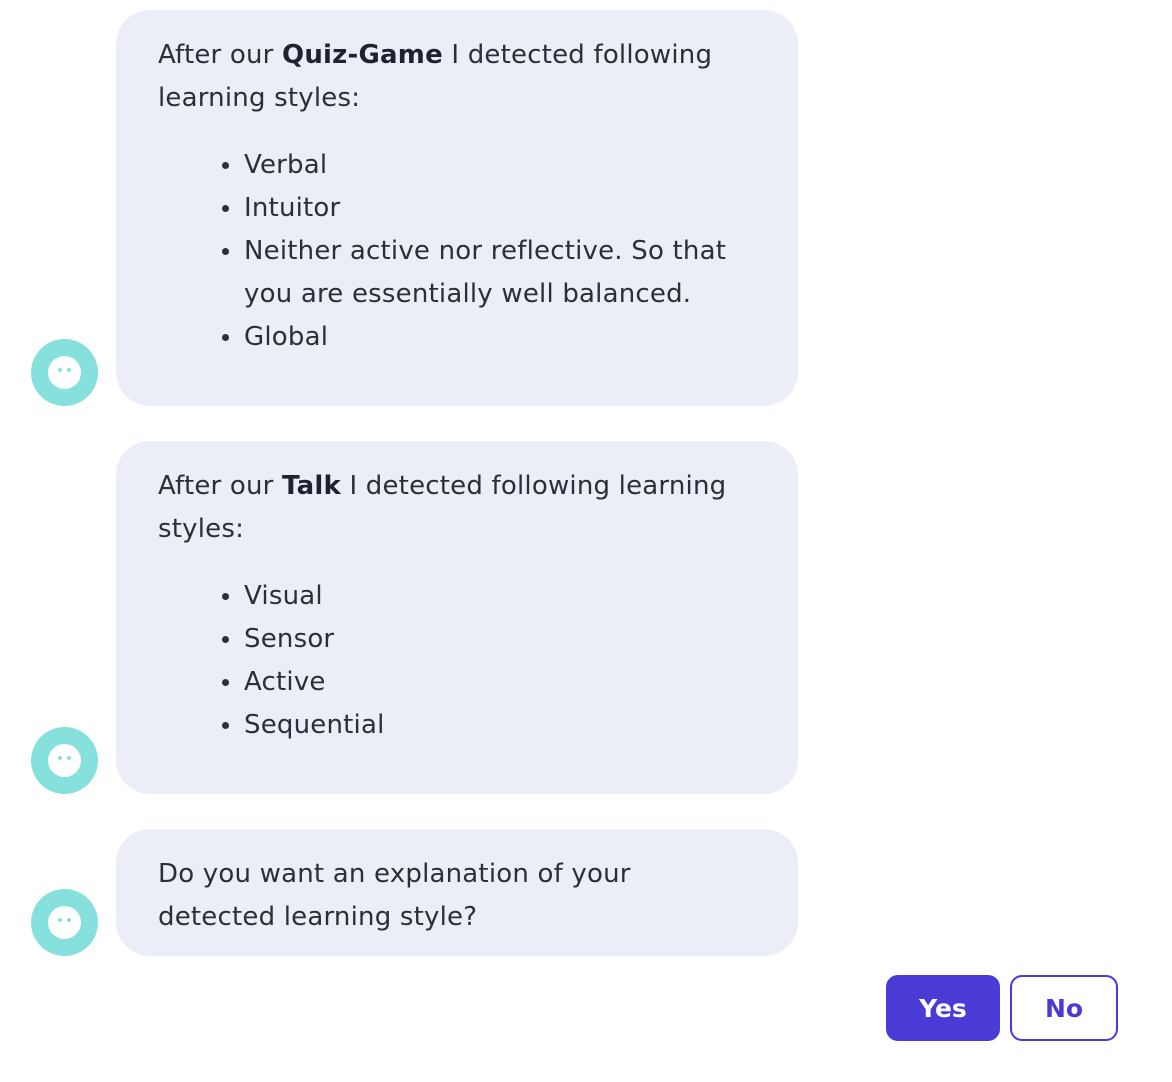  Describe the element at coordinates (943, 1008) in the screenshot. I see `yes-button: Yes` at that location.